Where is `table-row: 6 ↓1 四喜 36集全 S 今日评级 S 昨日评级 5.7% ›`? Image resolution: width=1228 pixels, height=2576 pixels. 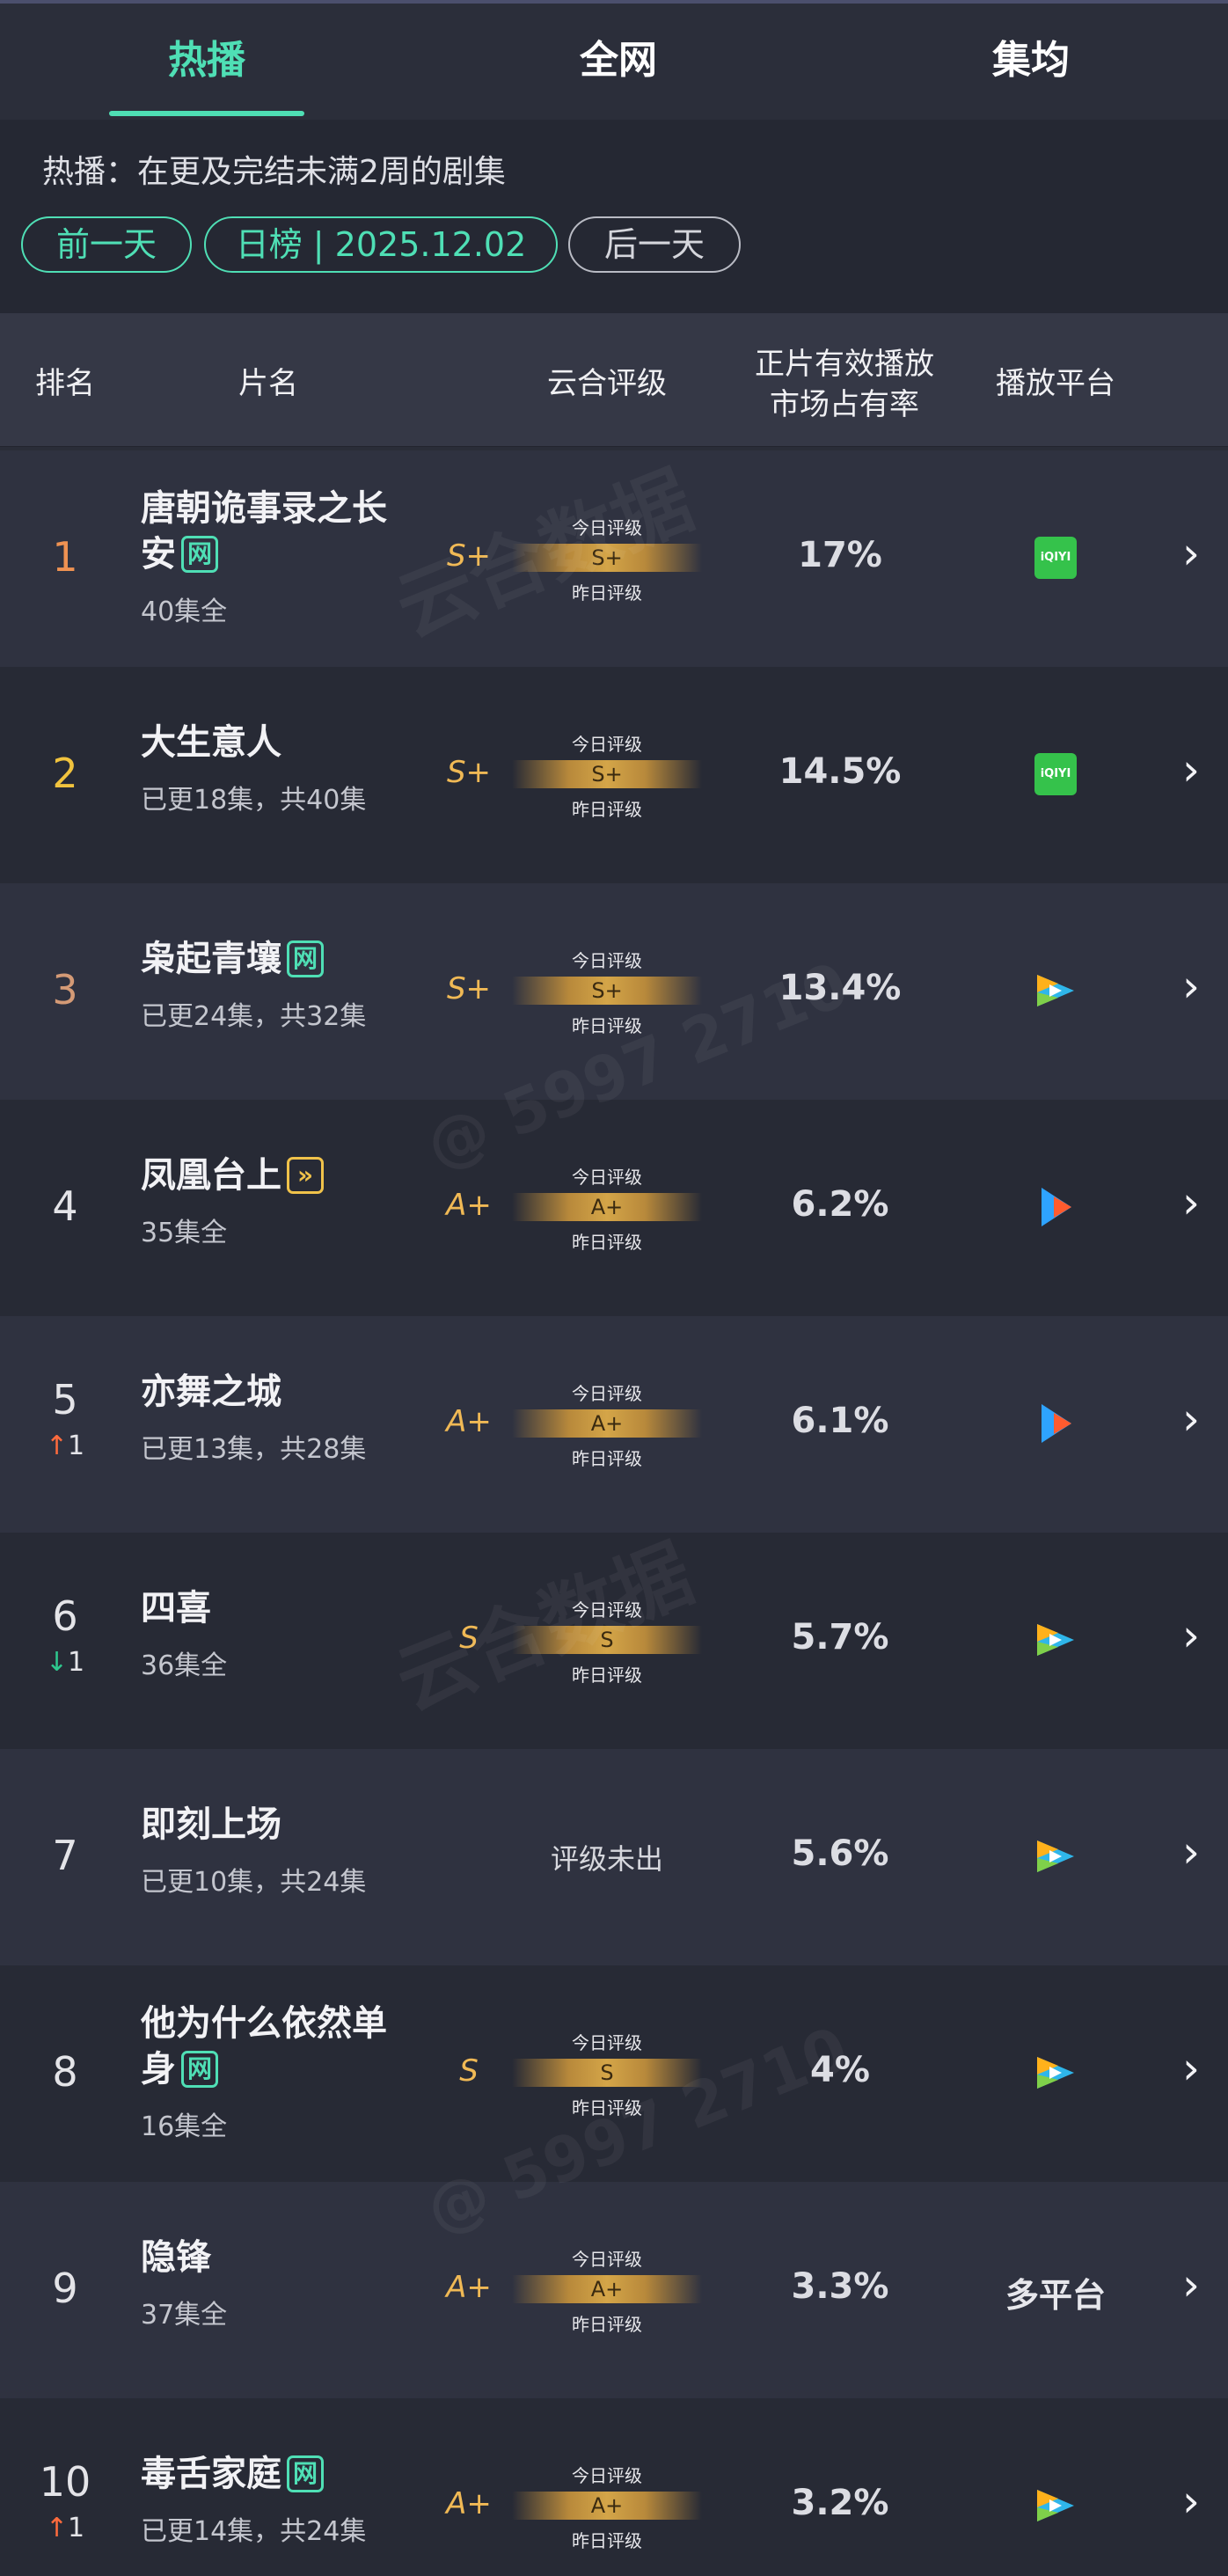 table-row: 6 ↓1 四喜 36集全 S 今日评级 S 昨日评级 5.7% › is located at coordinates (614, 1641).